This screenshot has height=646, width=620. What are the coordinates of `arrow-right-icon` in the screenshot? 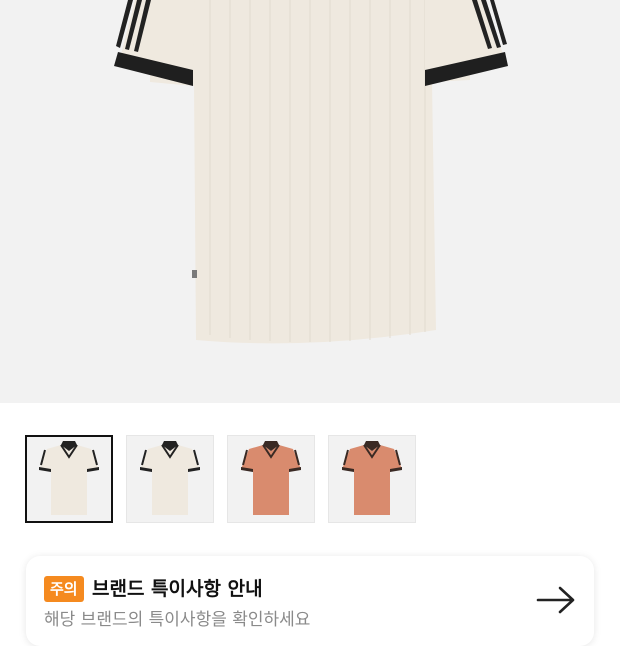 It's located at (556, 600).